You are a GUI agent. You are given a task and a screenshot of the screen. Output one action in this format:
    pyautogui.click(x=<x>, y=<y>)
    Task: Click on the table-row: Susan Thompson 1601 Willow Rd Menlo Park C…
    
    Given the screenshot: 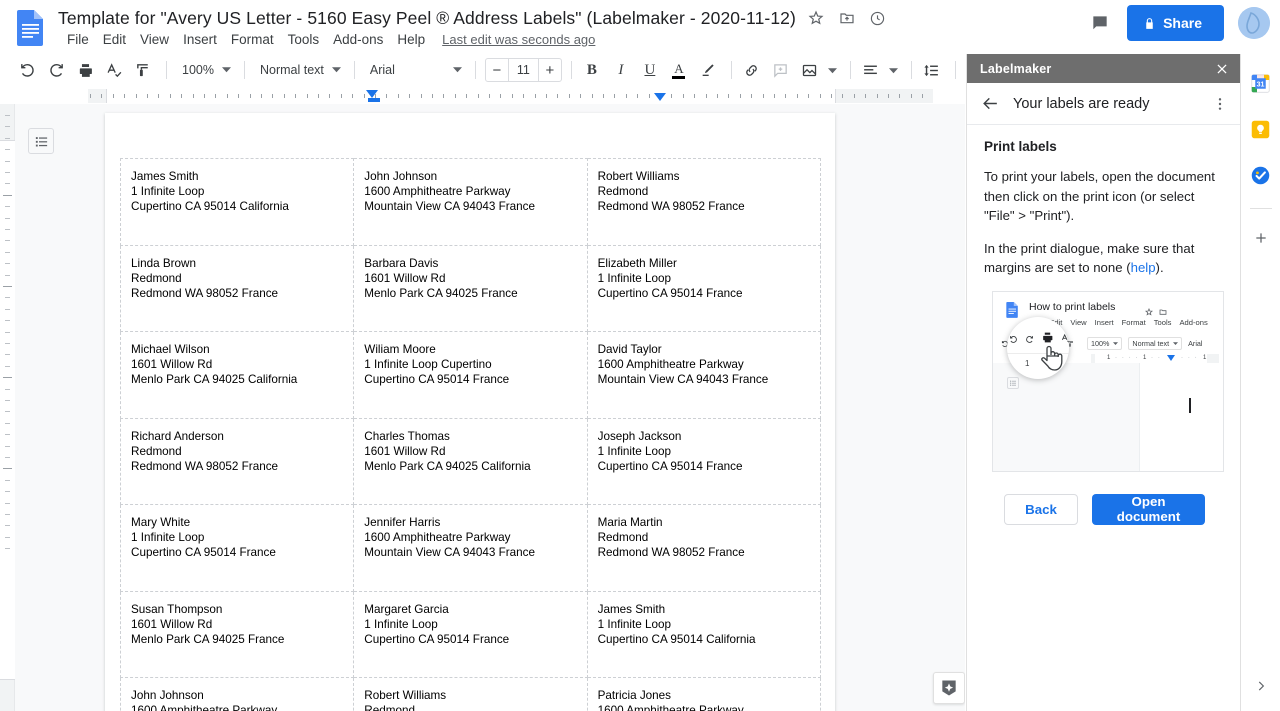 What is the action you would take?
    pyautogui.click(x=470, y=634)
    